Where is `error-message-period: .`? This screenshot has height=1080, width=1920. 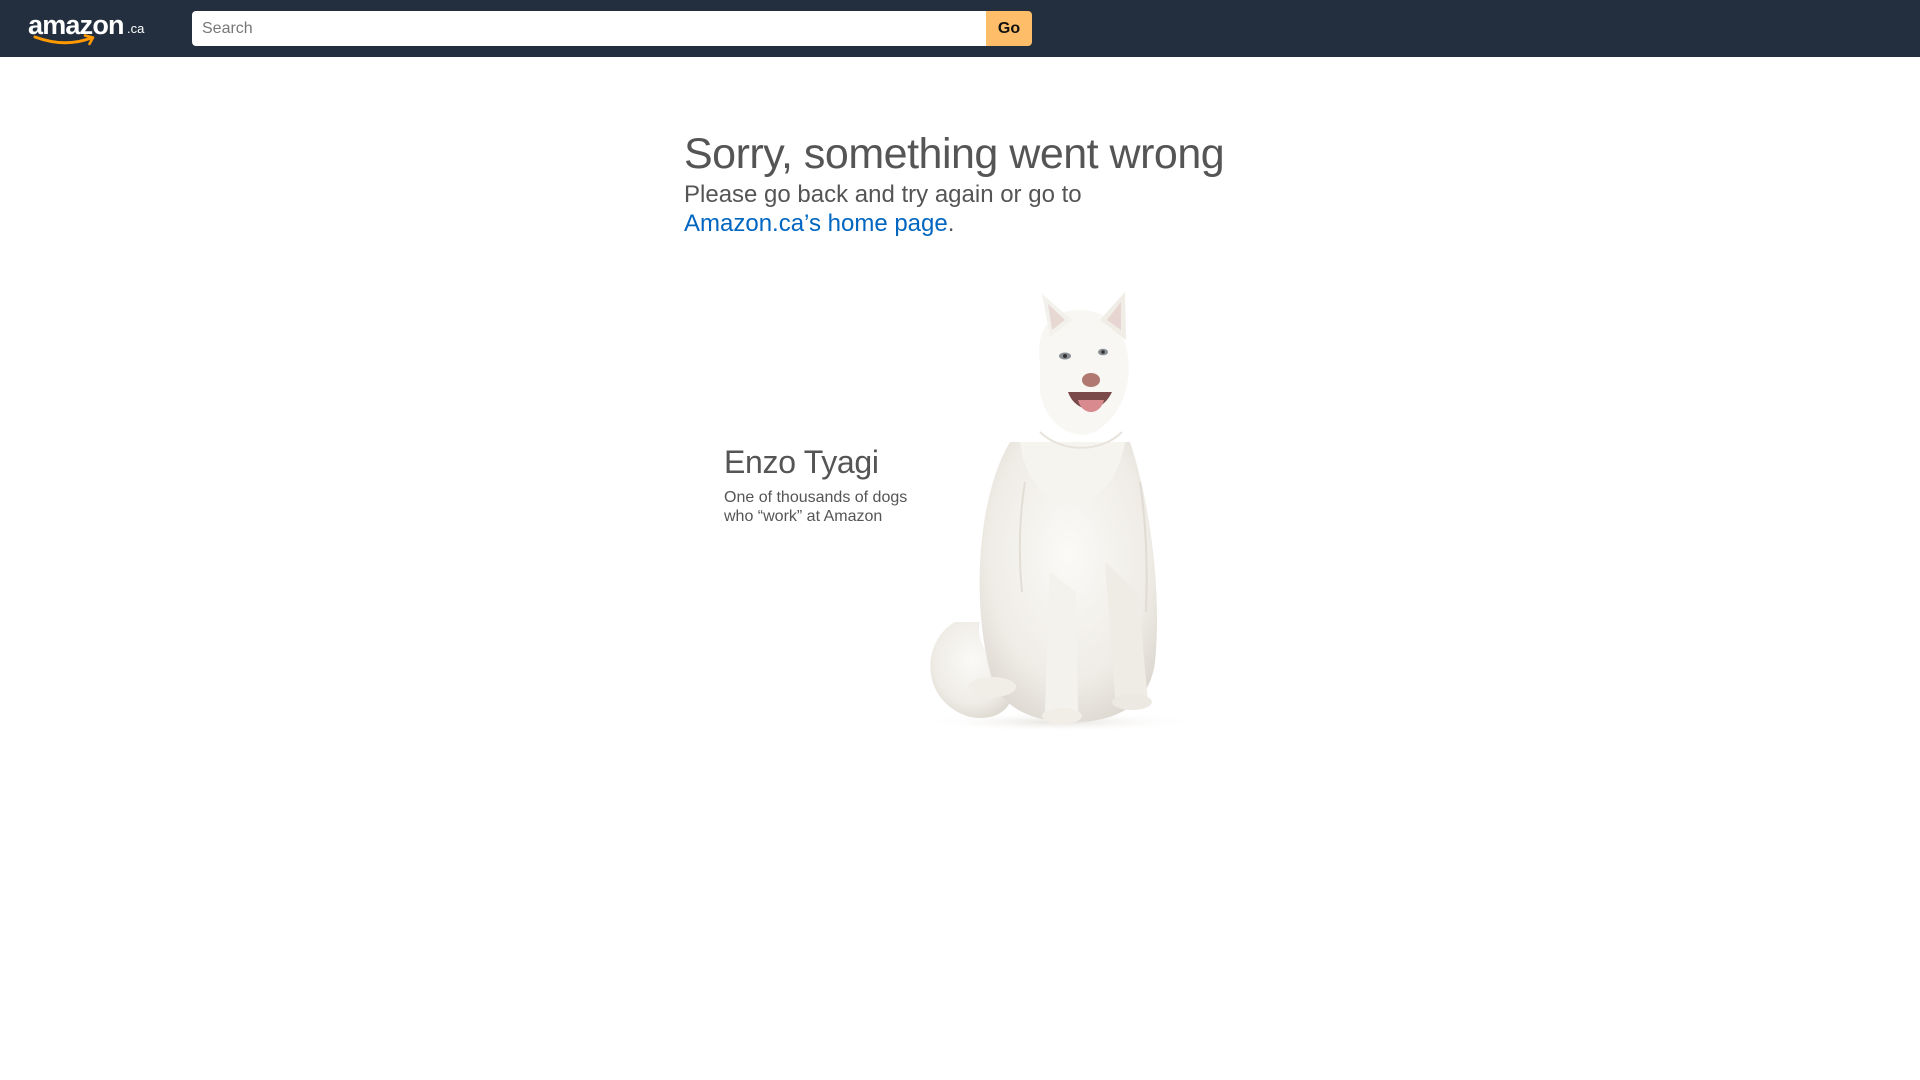
error-message-period: . is located at coordinates (951, 223).